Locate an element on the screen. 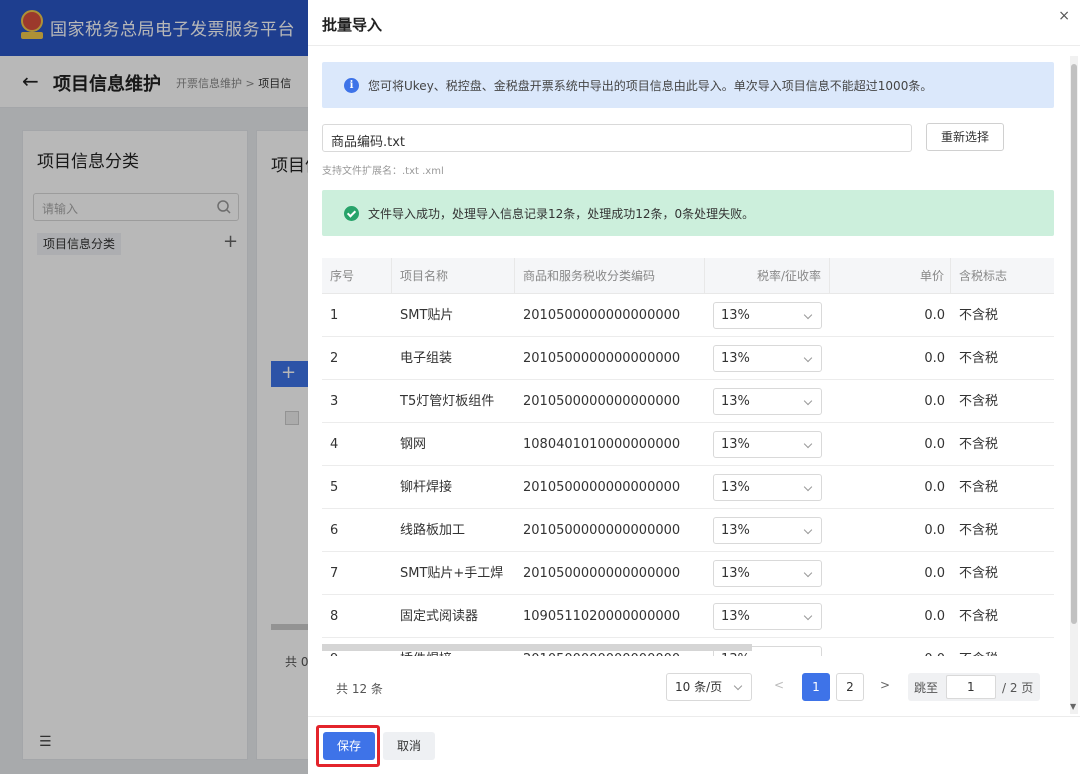 Image resolution: width=1080 pixels, height=774 pixels. table-row: 8 固定式阅读器 1090511020000000000 13% 0.0 不含税 is located at coordinates (688, 616).